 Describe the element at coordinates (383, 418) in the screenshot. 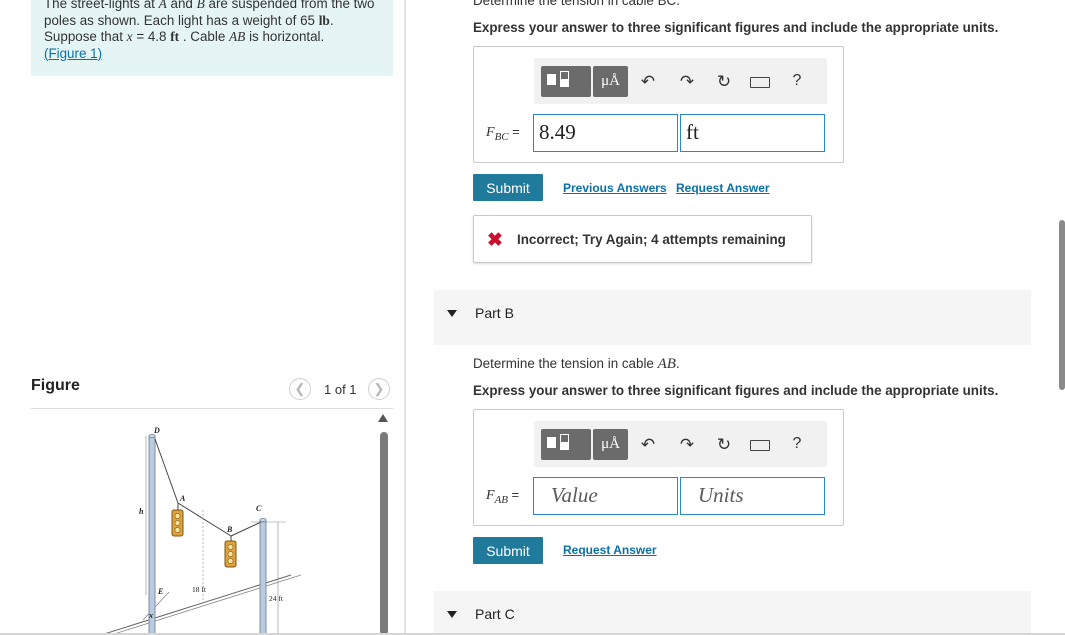

I see `figure-scroll-up-icon` at that location.